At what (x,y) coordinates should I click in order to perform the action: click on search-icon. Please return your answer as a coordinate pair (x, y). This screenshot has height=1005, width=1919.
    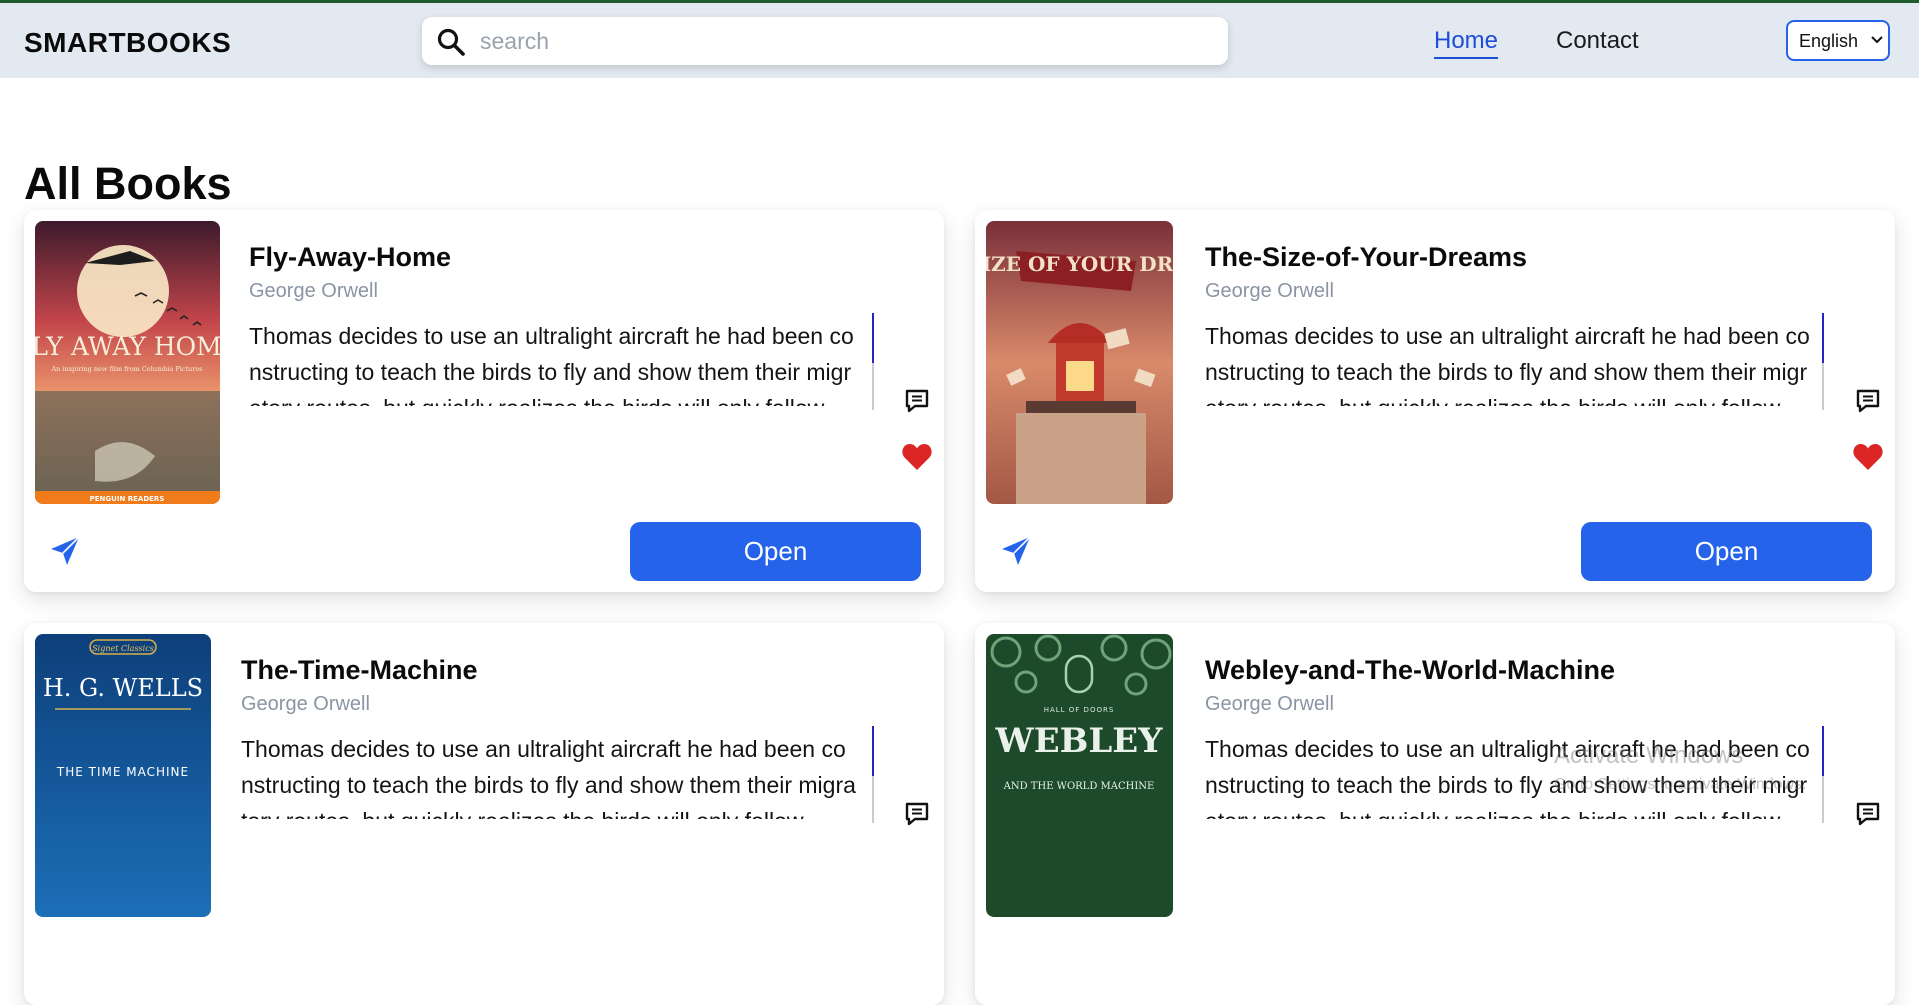
    Looking at the image, I should click on (451, 42).